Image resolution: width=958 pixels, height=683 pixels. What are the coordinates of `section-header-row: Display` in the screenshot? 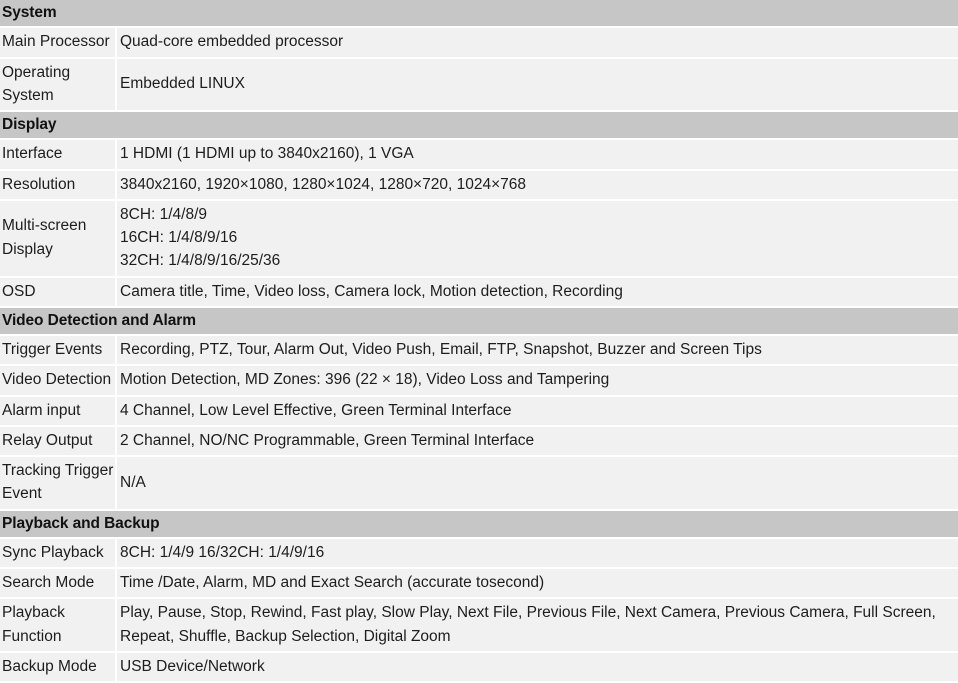 It's located at (479, 126).